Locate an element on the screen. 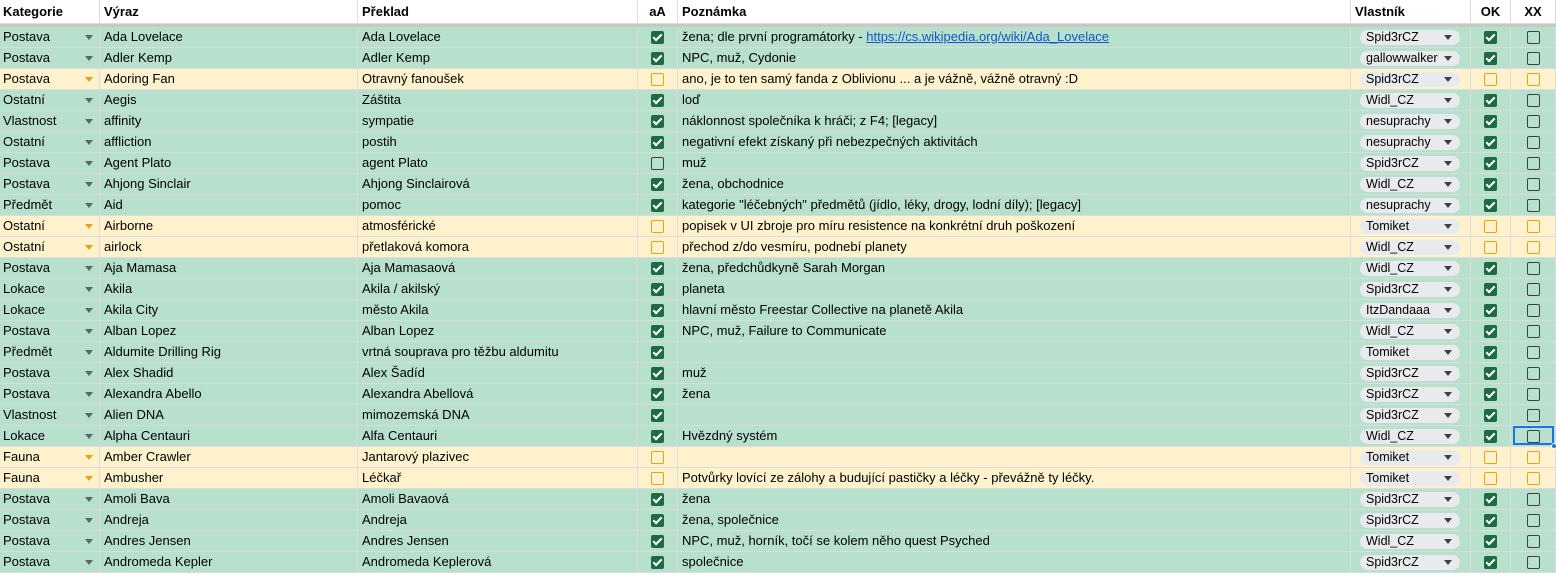  owner-chip: Tomiket is located at coordinates (1410, 457).